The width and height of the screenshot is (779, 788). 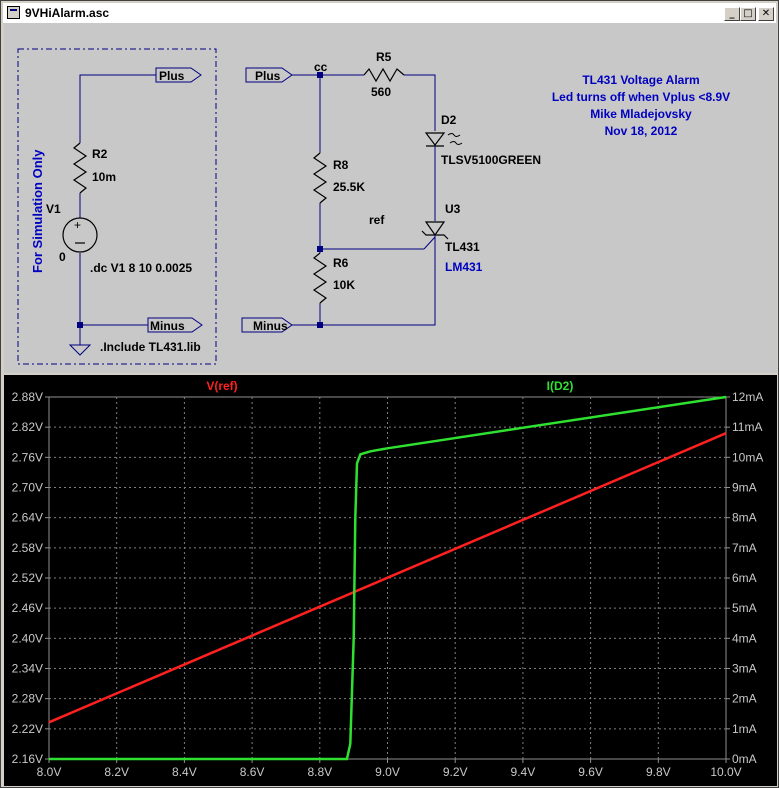 What do you see at coordinates (744, 729) in the screenshot?
I see `y-right-tick-label: 1mA` at bounding box center [744, 729].